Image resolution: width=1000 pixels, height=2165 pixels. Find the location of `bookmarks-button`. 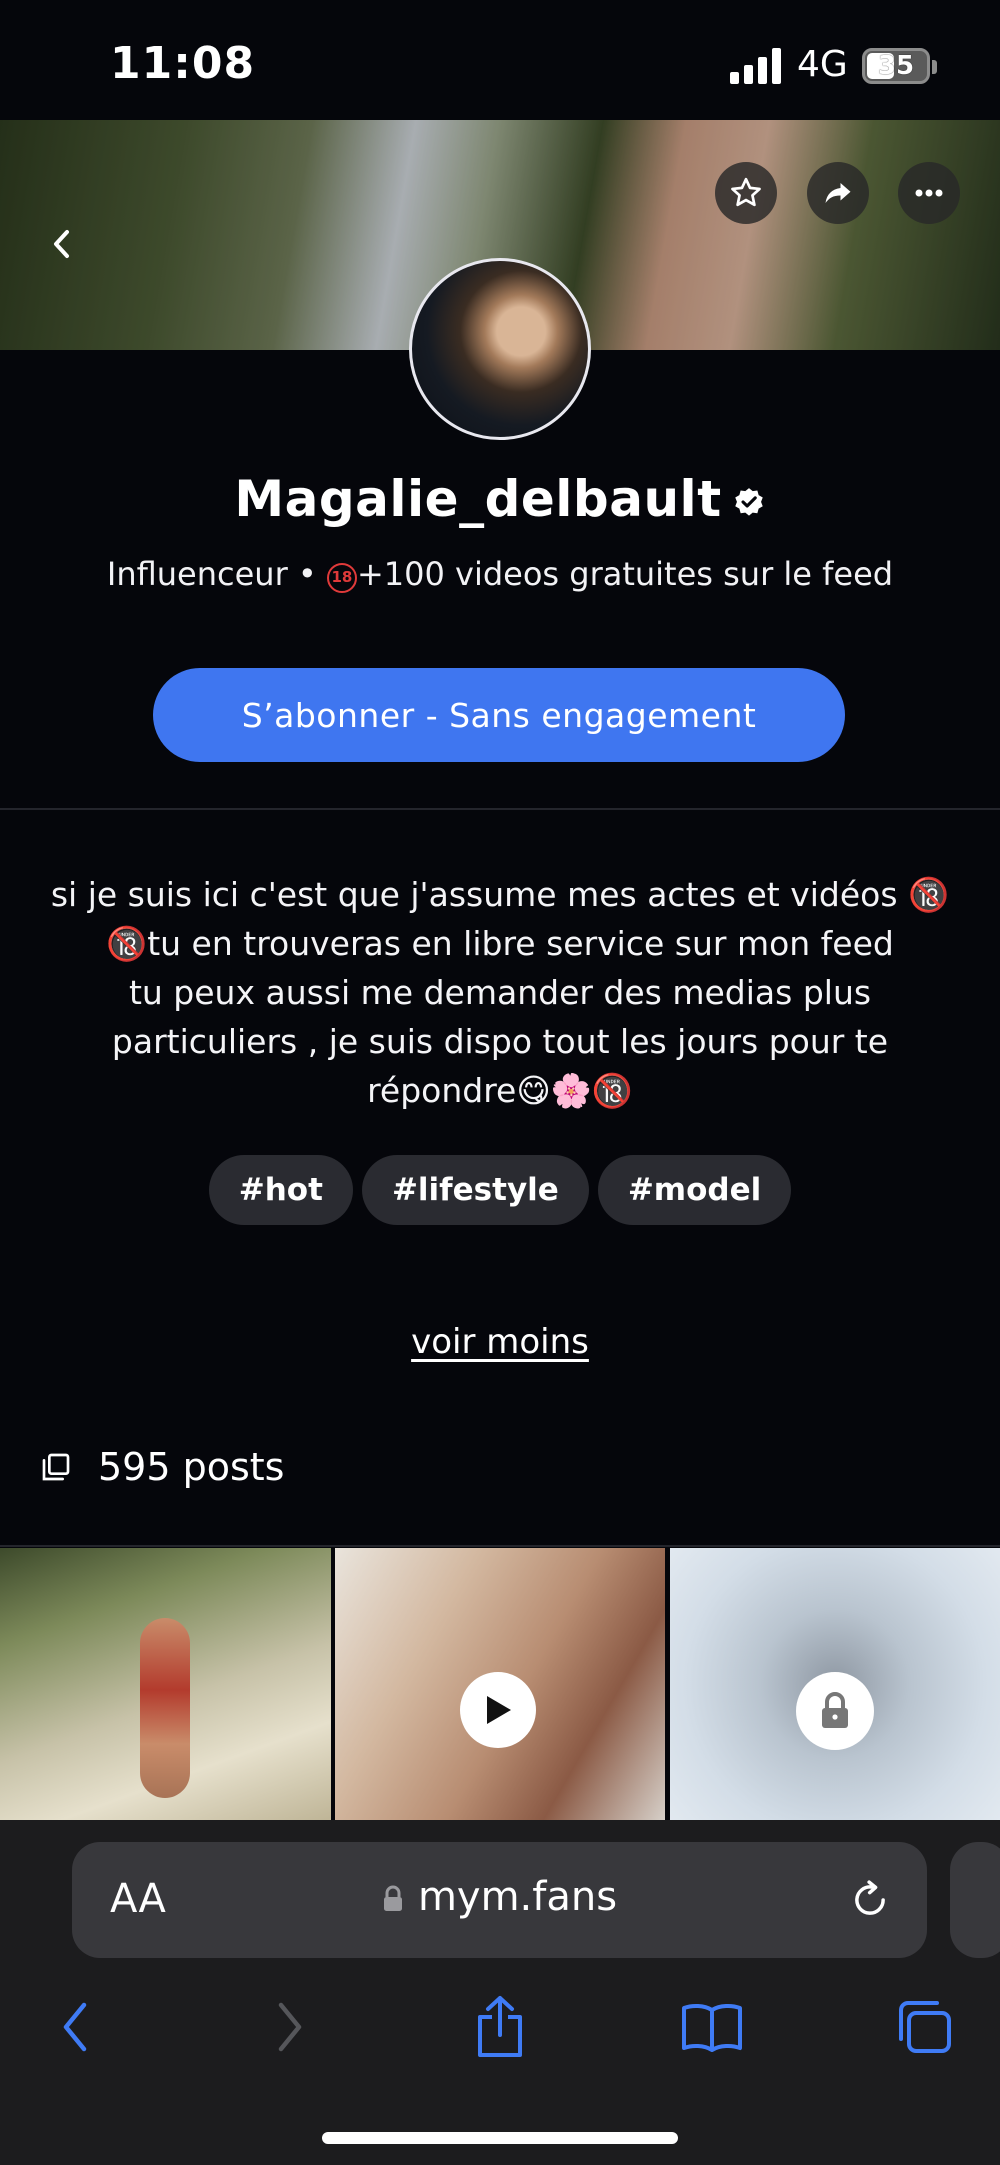

bookmarks-button is located at coordinates (712, 2027).